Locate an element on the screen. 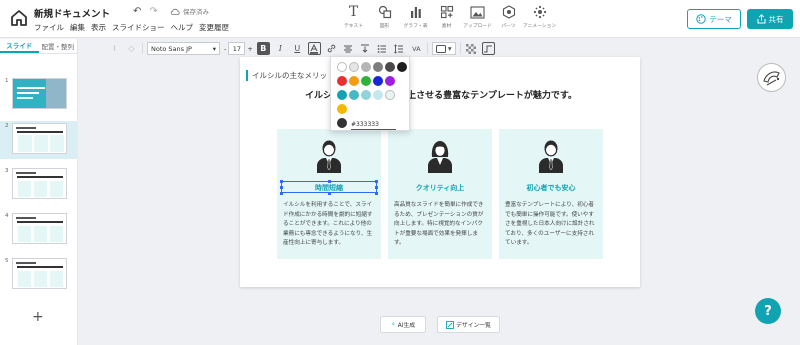 The image size is (800, 345). menu-view: 表示 is located at coordinates (98, 27).